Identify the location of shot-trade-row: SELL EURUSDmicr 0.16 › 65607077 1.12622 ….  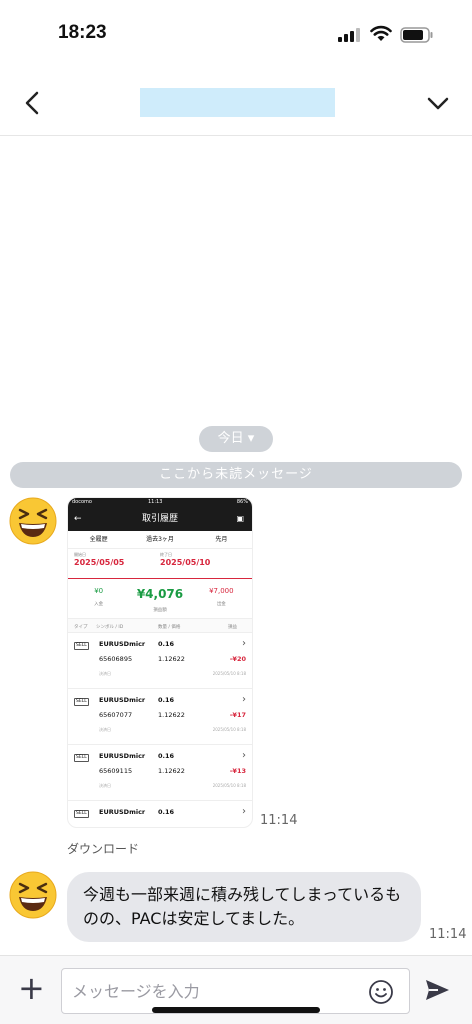
(160, 717).